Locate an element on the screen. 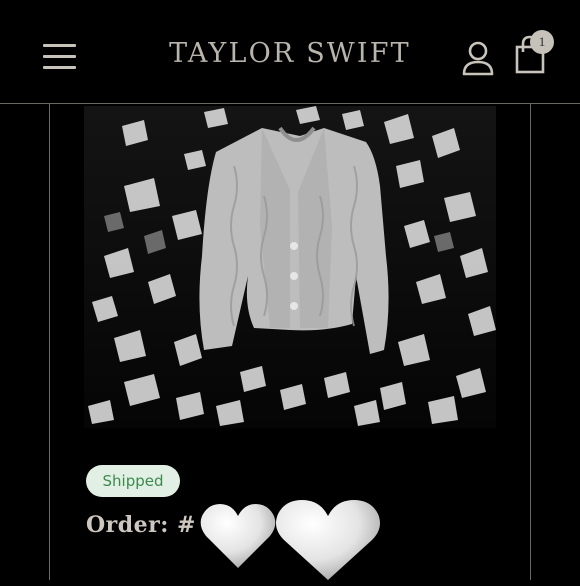 Image resolution: width=580 pixels, height=586 pixels. account-button is located at coordinates (478, 59).